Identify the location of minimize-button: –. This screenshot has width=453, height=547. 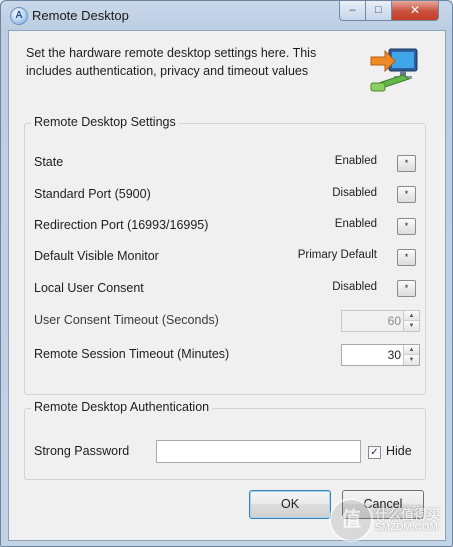
(352, 11).